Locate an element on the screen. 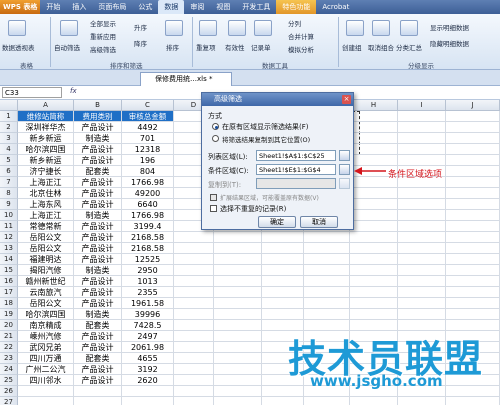 The height and width of the screenshot is (405, 500). cell-I9 is located at coordinates (422, 204).